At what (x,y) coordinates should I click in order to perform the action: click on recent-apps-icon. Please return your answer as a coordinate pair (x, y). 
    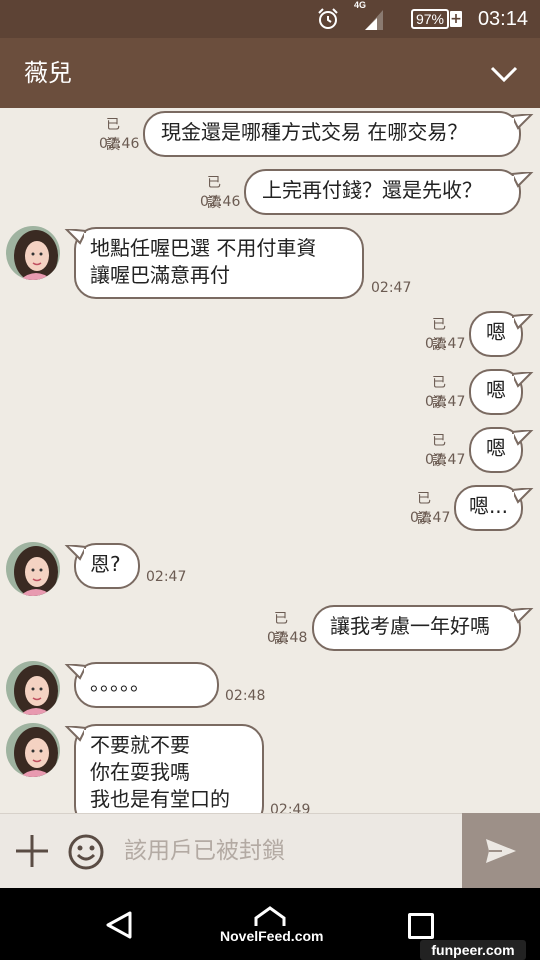
    Looking at the image, I should click on (421, 926).